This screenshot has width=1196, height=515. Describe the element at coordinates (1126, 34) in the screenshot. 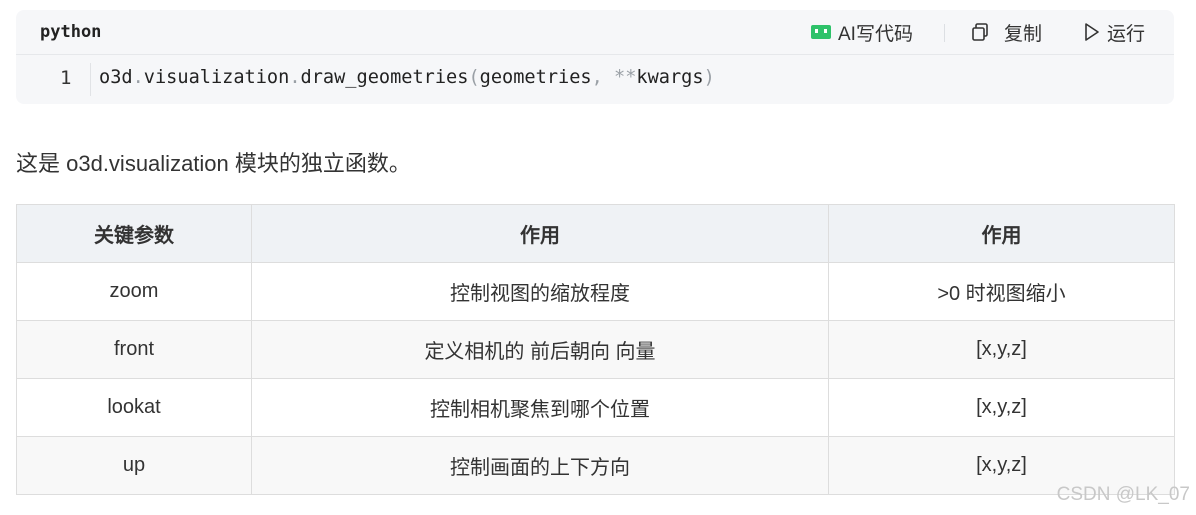

I see `run-label: 运行` at that location.